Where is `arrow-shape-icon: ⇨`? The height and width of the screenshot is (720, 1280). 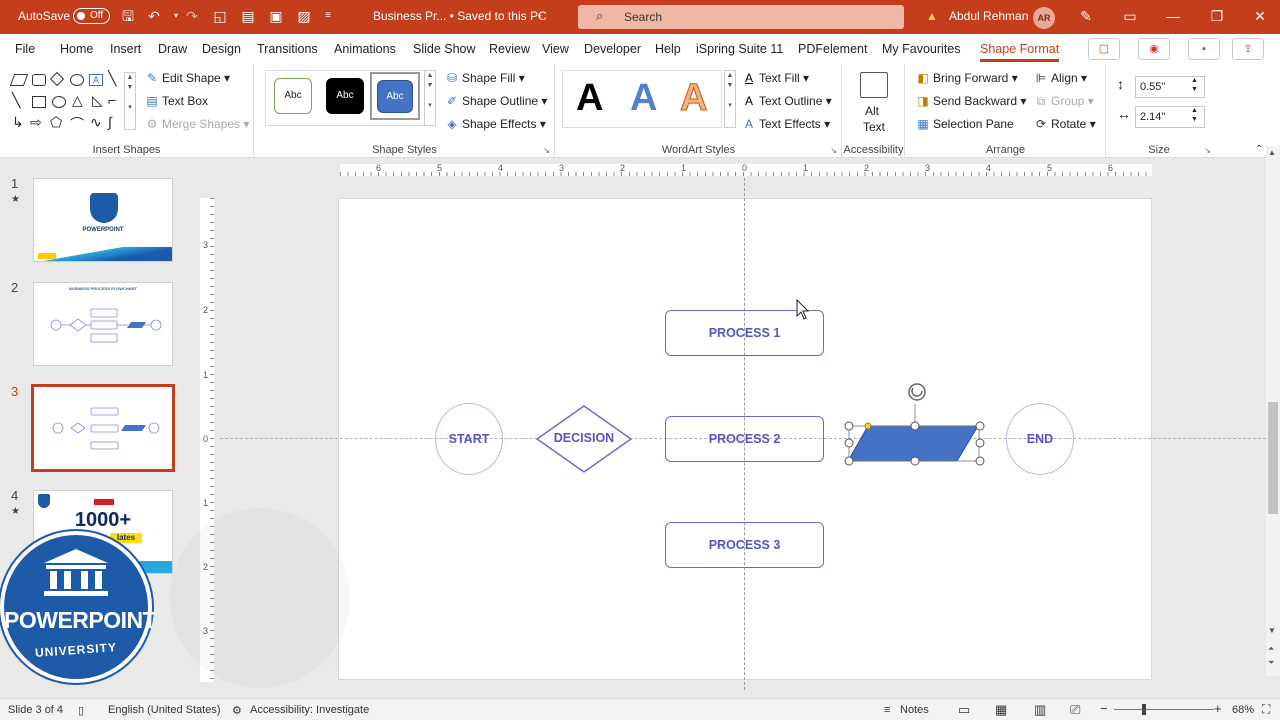
arrow-shape-icon: ⇨ is located at coordinates (36, 122).